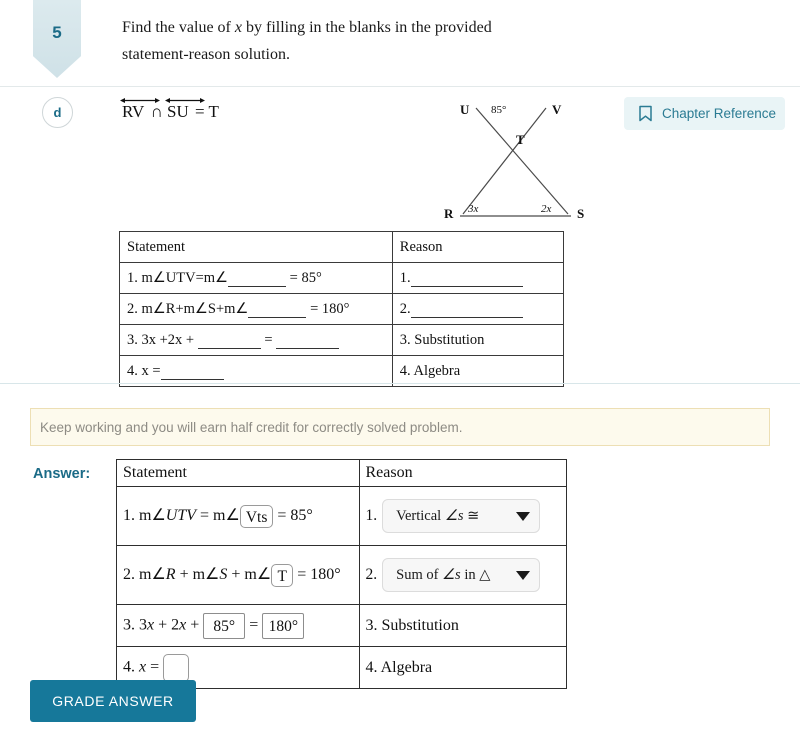  I want to click on problem-row1-blank, so click(257, 280).